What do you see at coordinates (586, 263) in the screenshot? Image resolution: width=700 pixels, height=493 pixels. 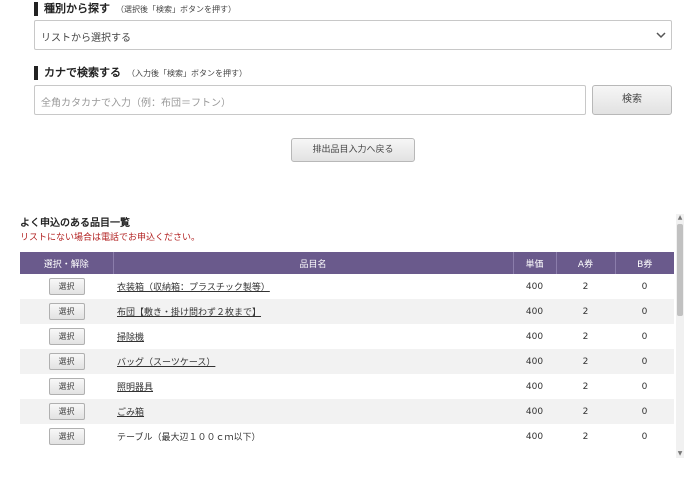 I see `header-a-ticket: A券` at bounding box center [586, 263].